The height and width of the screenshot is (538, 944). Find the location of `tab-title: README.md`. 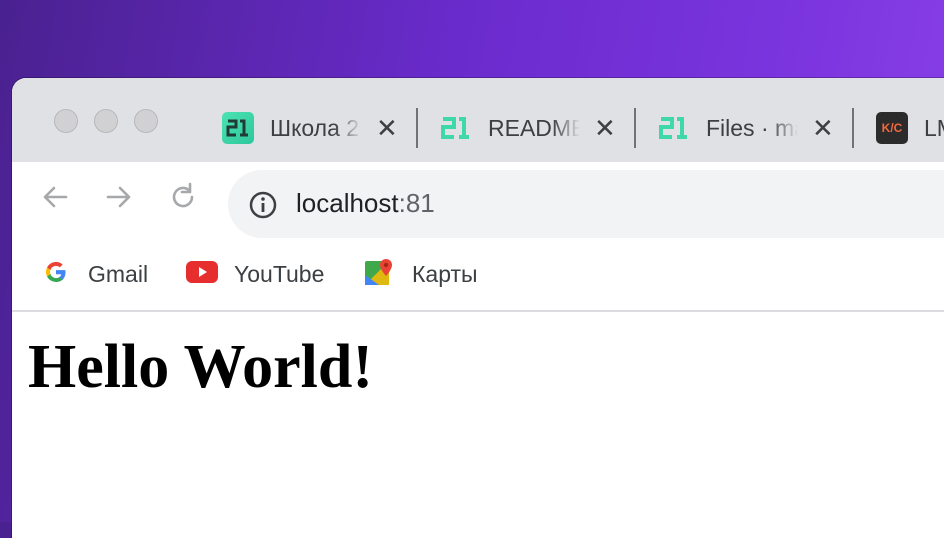

tab-title: README.md is located at coordinates (534, 127).